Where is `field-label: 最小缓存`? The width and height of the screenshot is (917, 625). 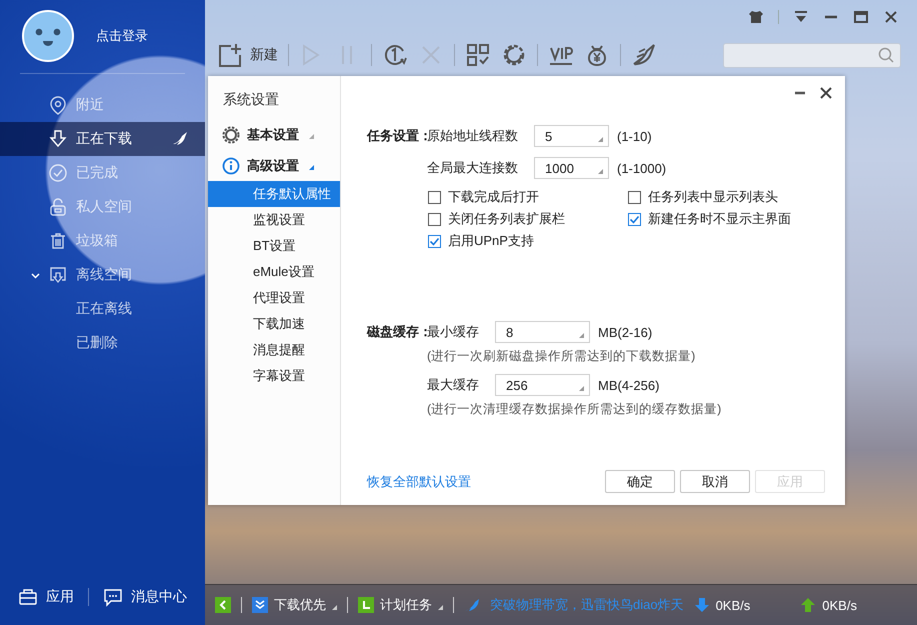 field-label: 最小缓存 is located at coordinates (453, 332).